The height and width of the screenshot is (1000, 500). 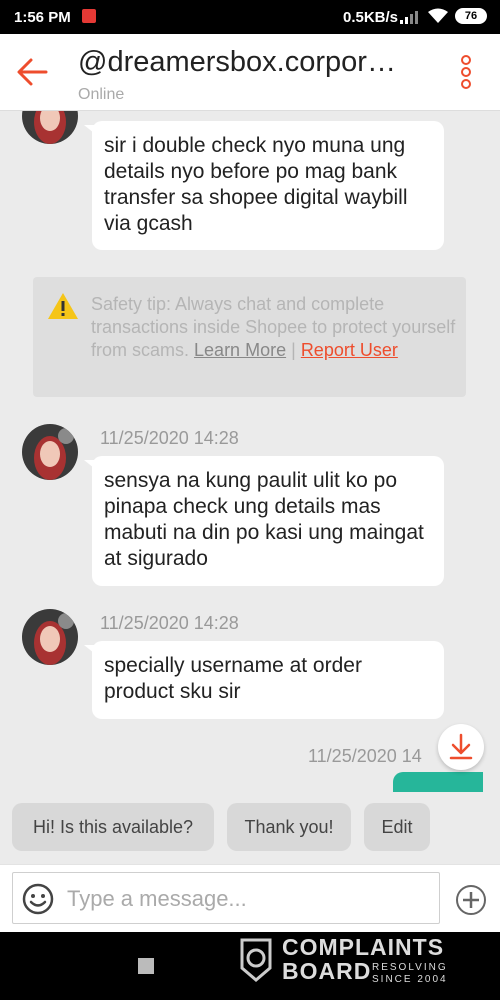 I want to click on notification-icon, so click(x=89, y=16).